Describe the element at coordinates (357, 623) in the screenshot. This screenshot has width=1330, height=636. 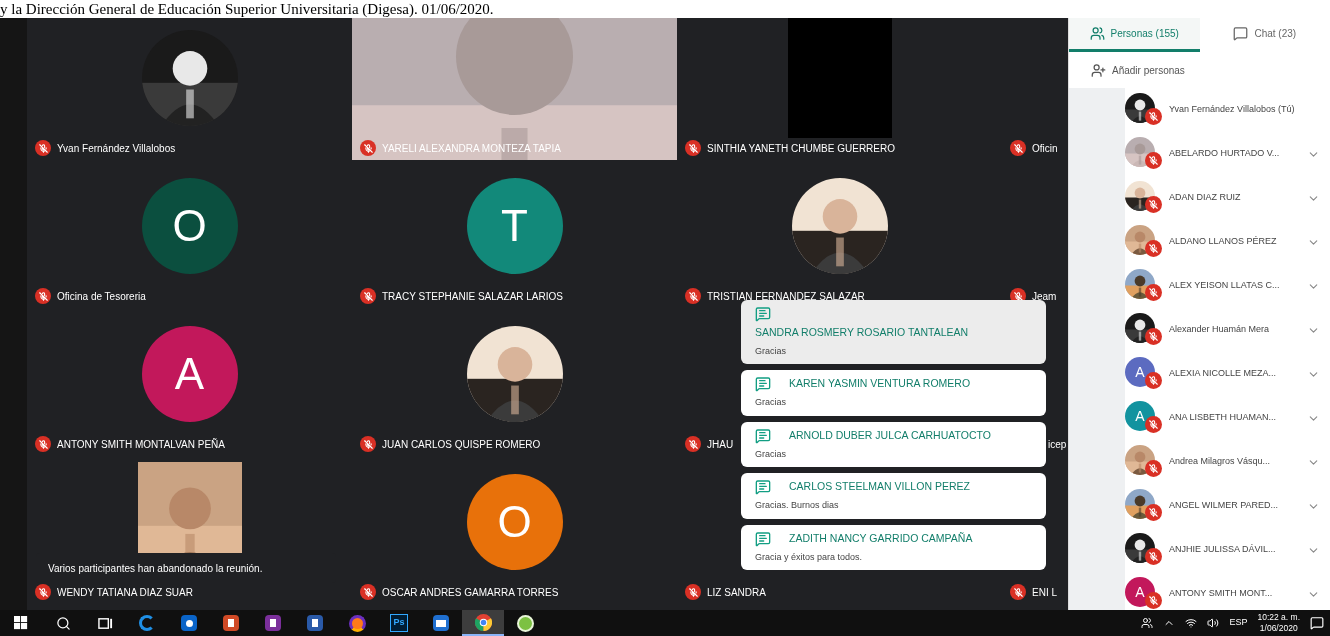
I see `fox-globe-icon` at that location.